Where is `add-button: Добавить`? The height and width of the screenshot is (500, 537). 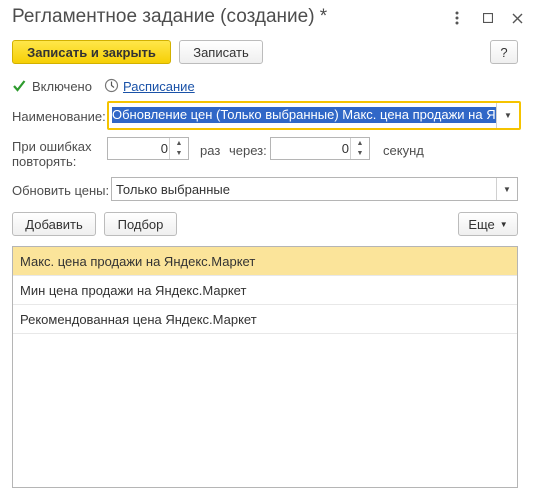
add-button: Добавить is located at coordinates (54, 224).